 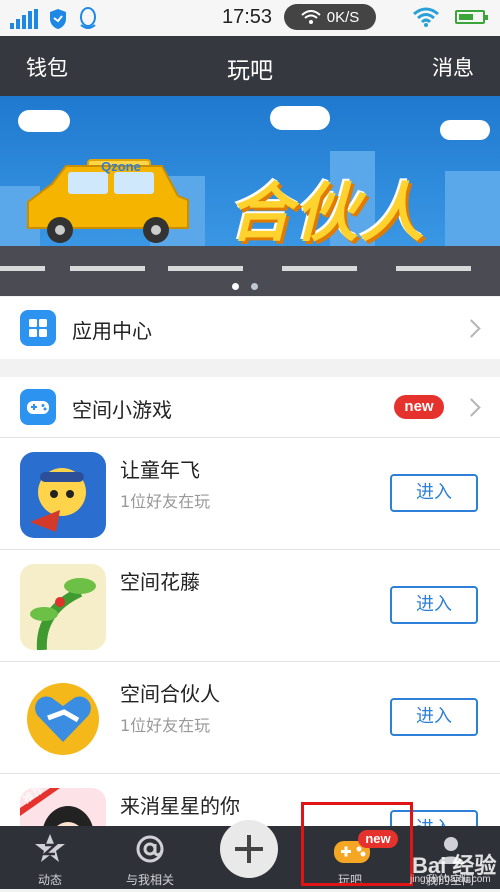 I want to click on game-row: 让童年飞 1位好友在玩 进入, so click(x=250, y=495).